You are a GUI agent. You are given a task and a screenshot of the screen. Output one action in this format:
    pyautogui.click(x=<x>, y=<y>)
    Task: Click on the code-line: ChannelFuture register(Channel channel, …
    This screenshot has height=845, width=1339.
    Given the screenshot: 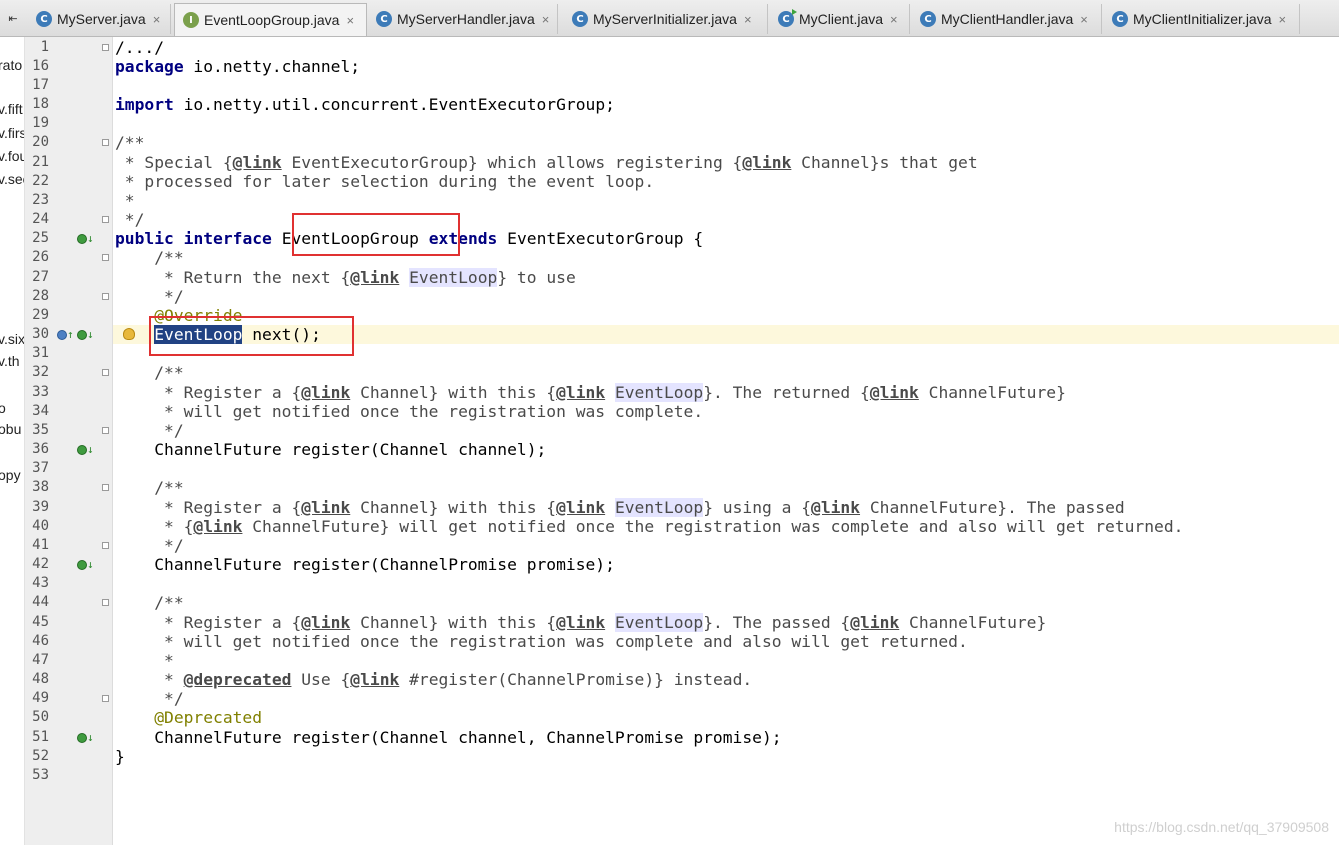 What is the action you would take?
    pyautogui.click(x=448, y=737)
    